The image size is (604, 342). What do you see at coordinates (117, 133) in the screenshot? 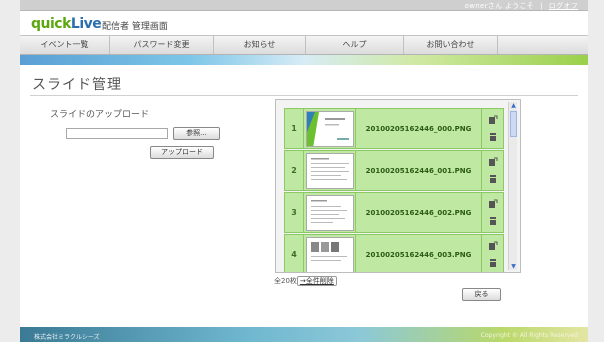
I see `file-path-input` at bounding box center [117, 133].